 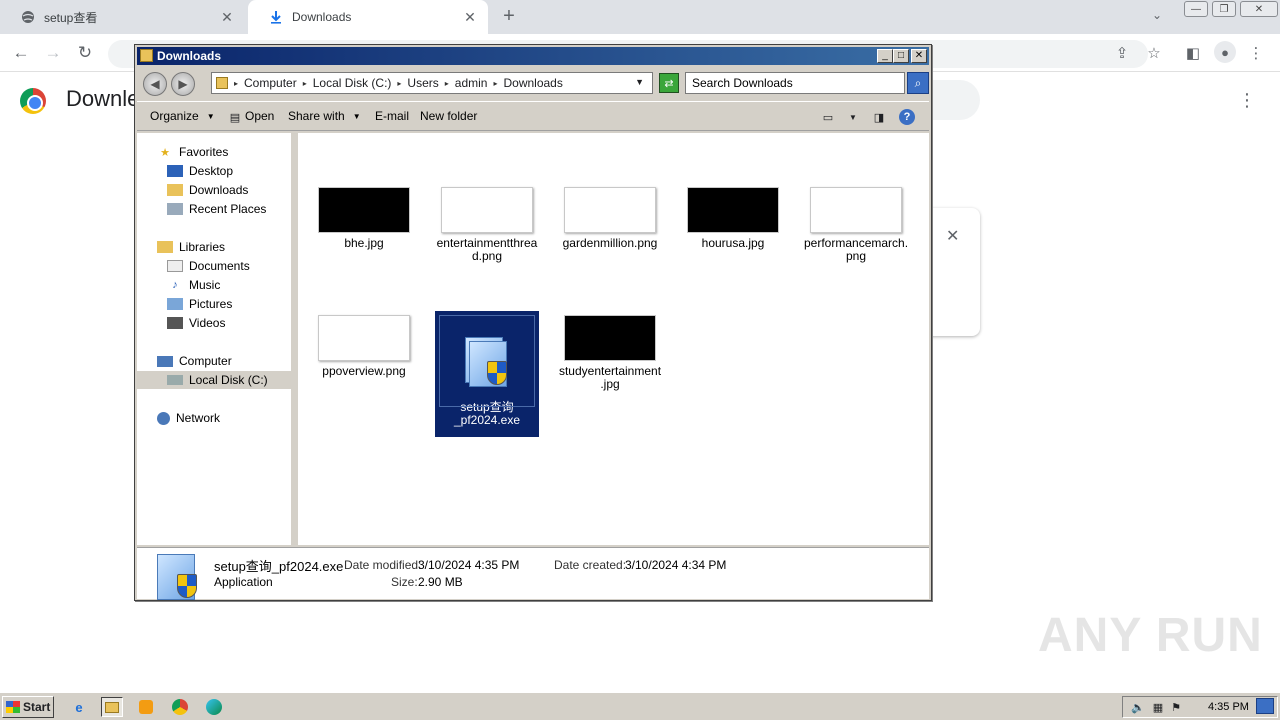 I want to click on file-item: bhe.jpg, so click(x=364, y=218).